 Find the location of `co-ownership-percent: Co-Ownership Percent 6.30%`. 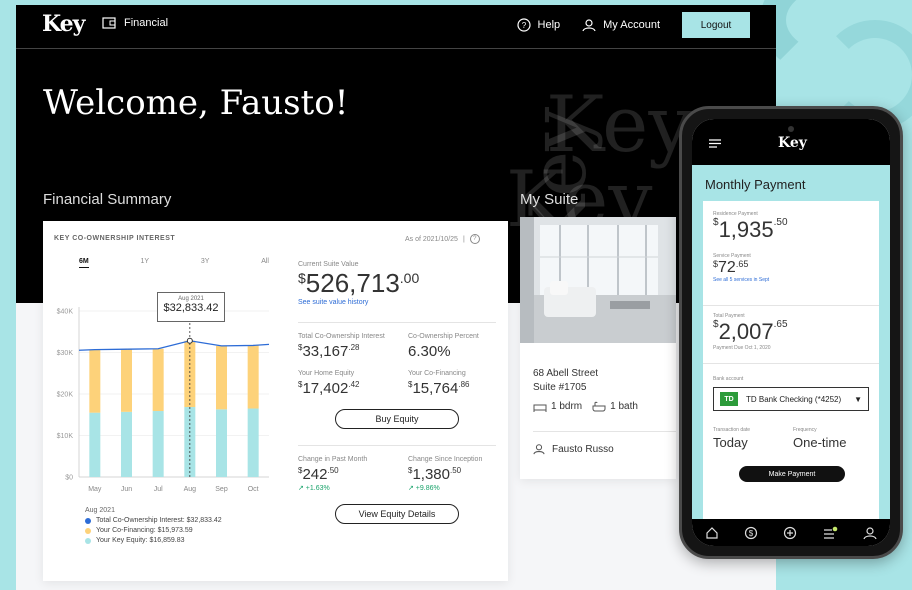

co-ownership-percent: Co-Ownership Percent 6.30% is located at coordinates (453, 346).